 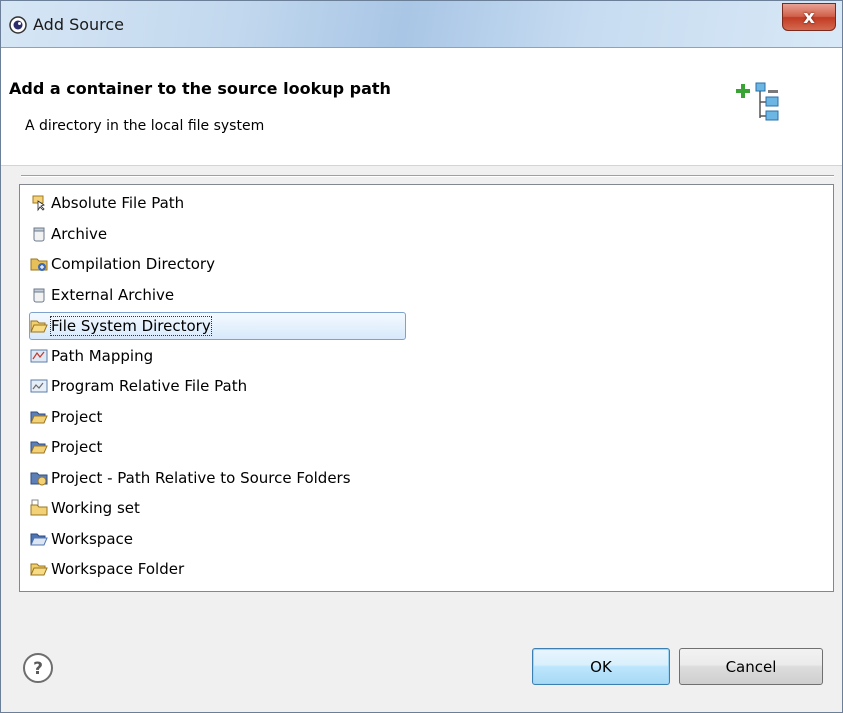 What do you see at coordinates (18, 25) in the screenshot?
I see `eclipse-app-icon` at bounding box center [18, 25].